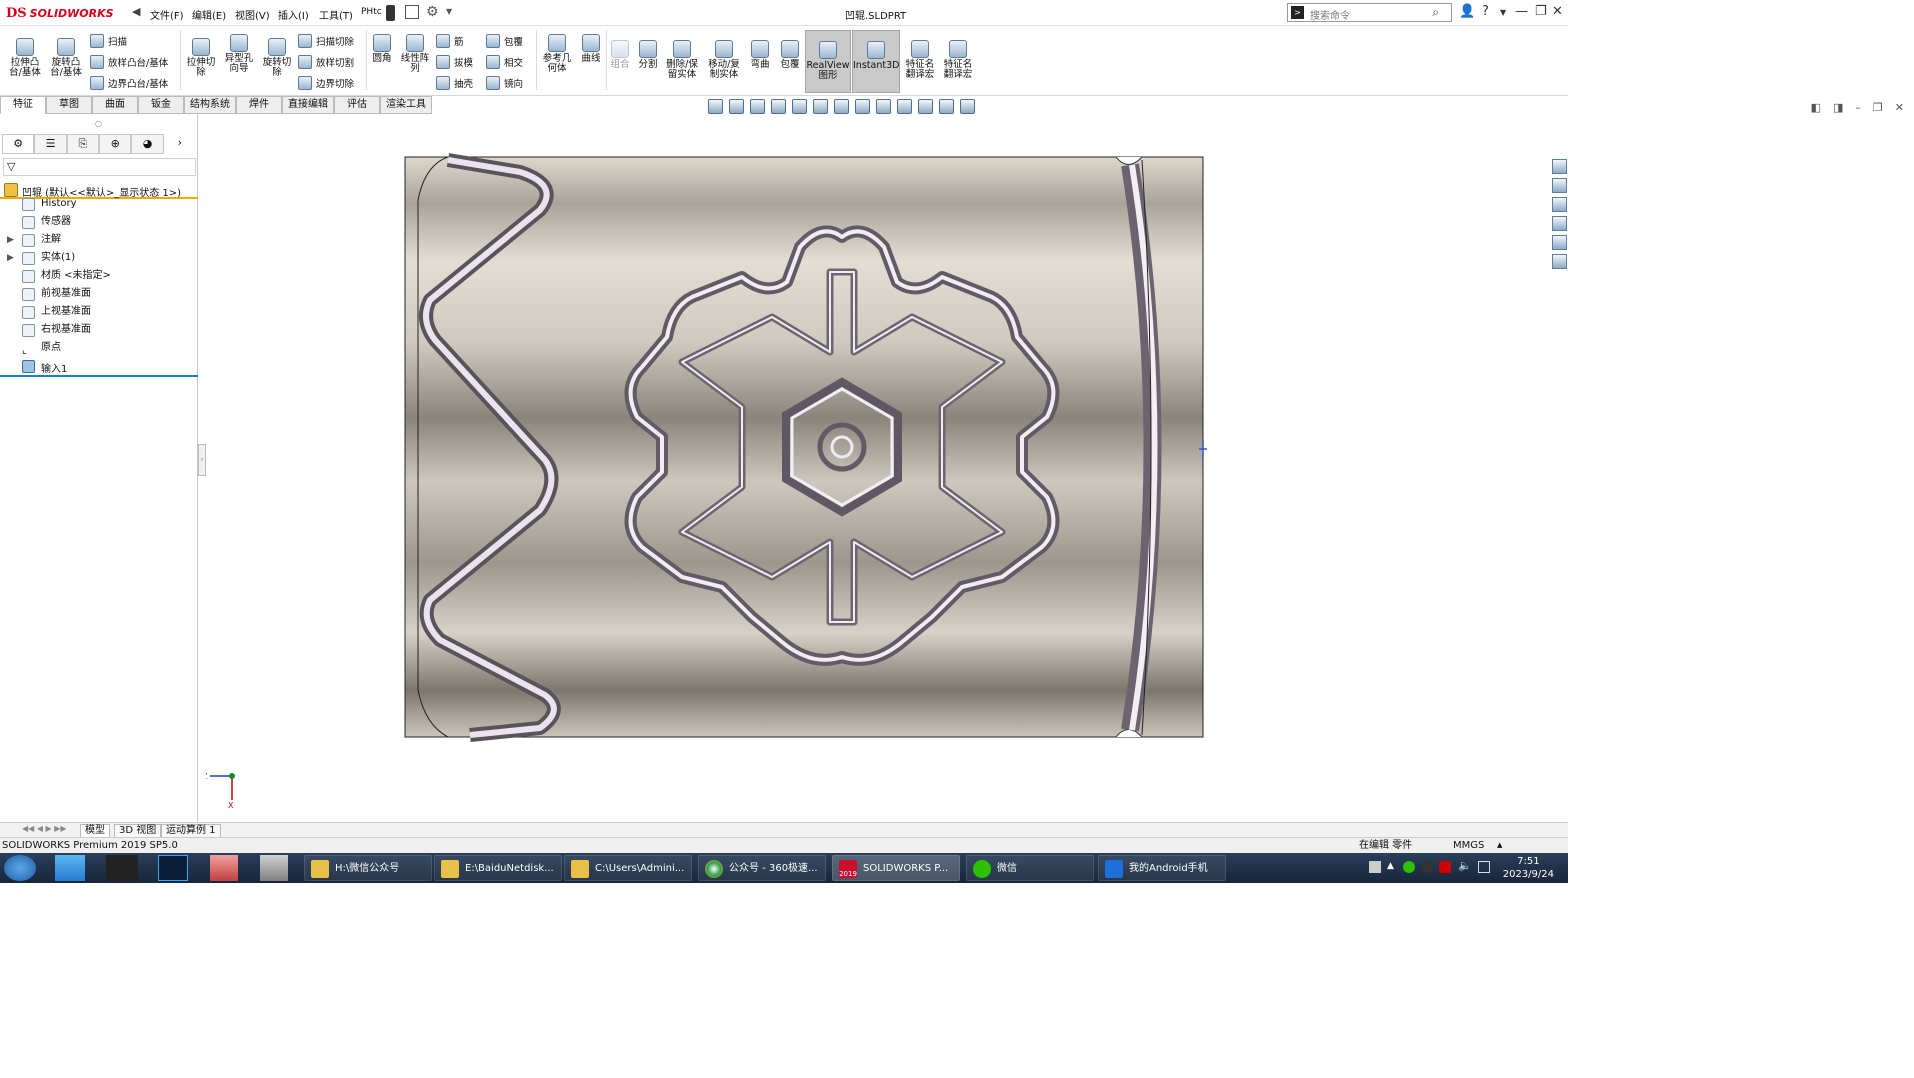  What do you see at coordinates (504, 62) in the screenshot?
I see `intersect-button: 相交` at bounding box center [504, 62].